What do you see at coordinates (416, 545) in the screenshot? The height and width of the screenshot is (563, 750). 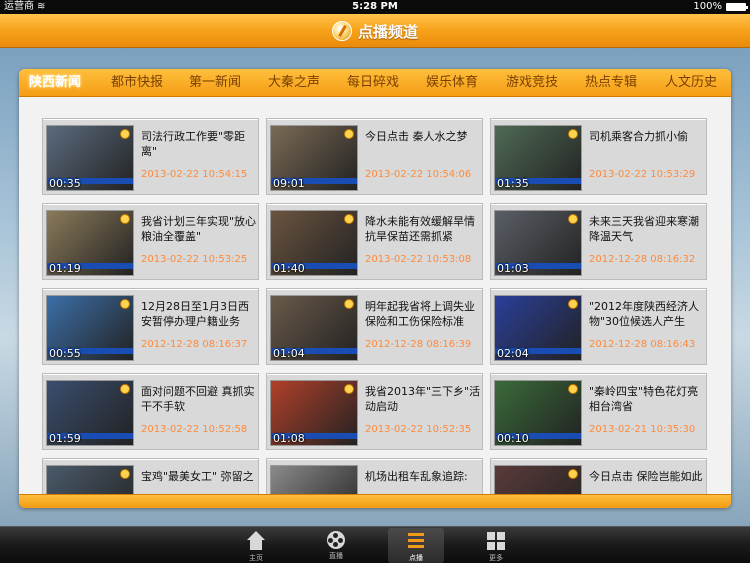 I see `tab-on-demand: 点播` at bounding box center [416, 545].